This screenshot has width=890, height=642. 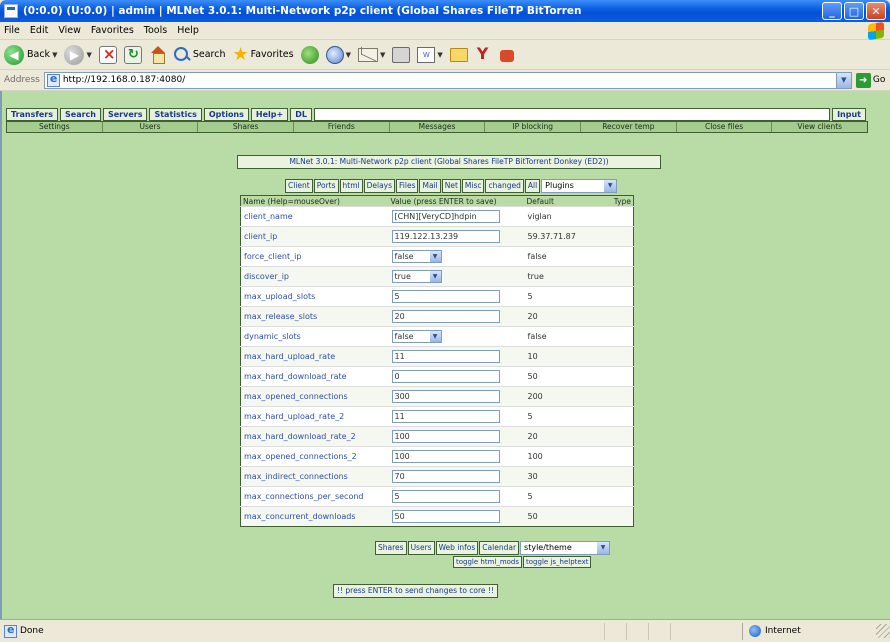 What do you see at coordinates (151, 127) in the screenshot?
I see `subnav-users: Users` at bounding box center [151, 127].